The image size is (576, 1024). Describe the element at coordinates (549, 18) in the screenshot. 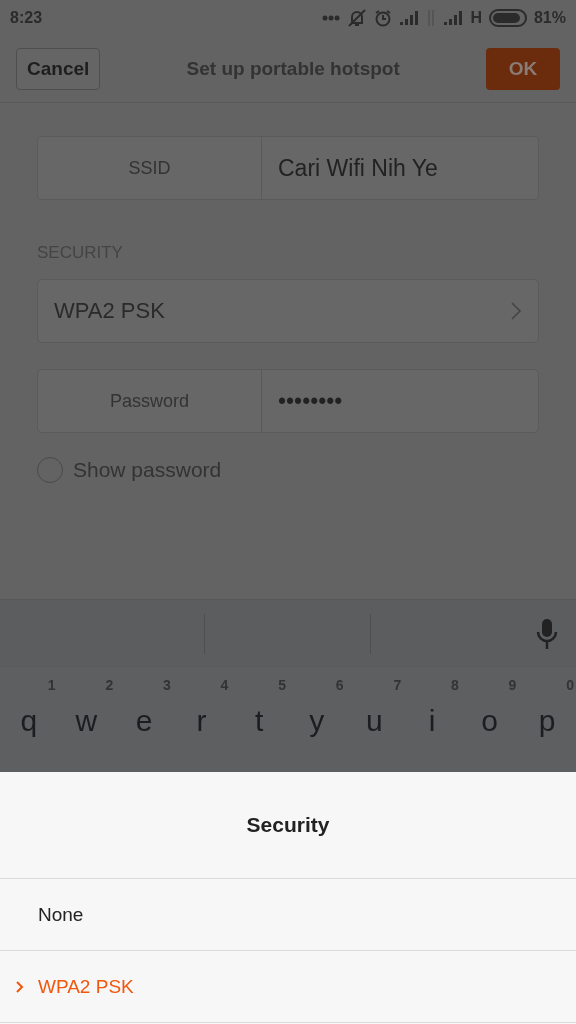

I see `battery-percentage: 81%` at that location.